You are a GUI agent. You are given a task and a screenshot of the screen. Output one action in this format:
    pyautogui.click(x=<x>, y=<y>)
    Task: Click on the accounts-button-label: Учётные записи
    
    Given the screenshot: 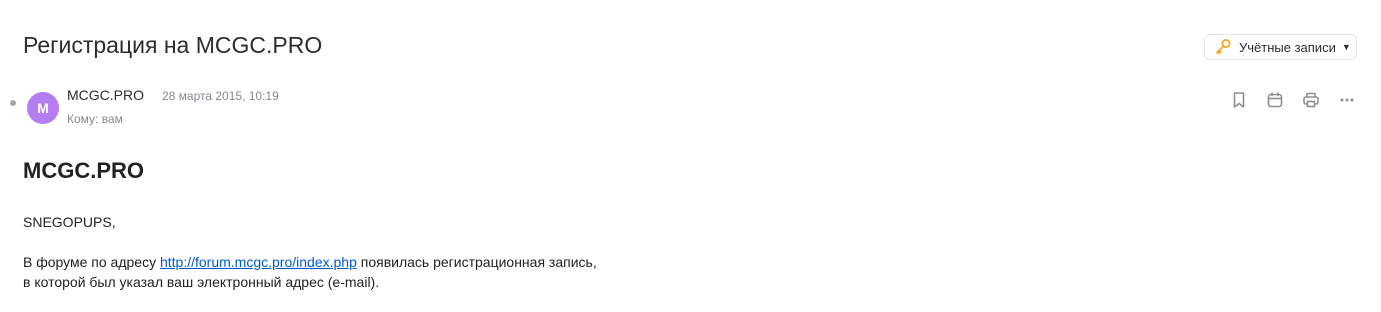 What is the action you would take?
    pyautogui.click(x=1287, y=47)
    